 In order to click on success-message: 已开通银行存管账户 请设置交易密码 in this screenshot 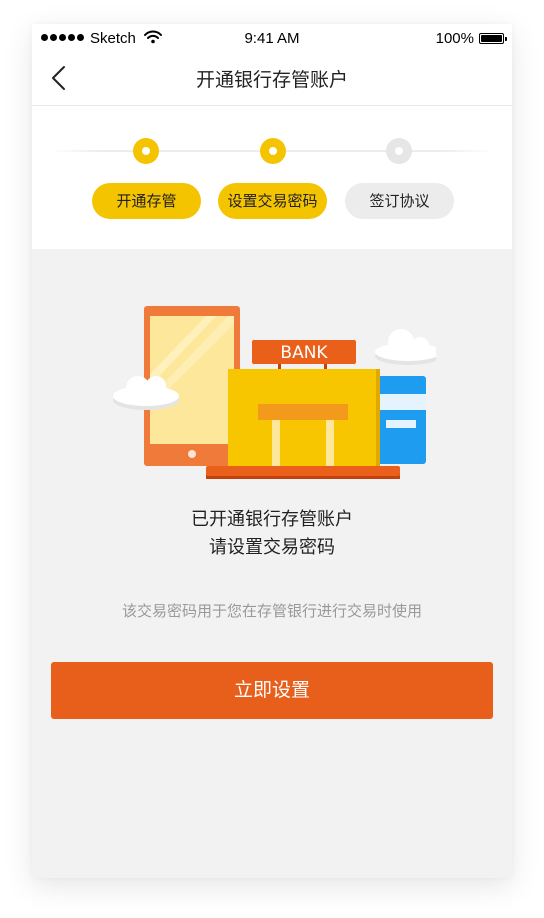, I will do `click(272, 534)`.